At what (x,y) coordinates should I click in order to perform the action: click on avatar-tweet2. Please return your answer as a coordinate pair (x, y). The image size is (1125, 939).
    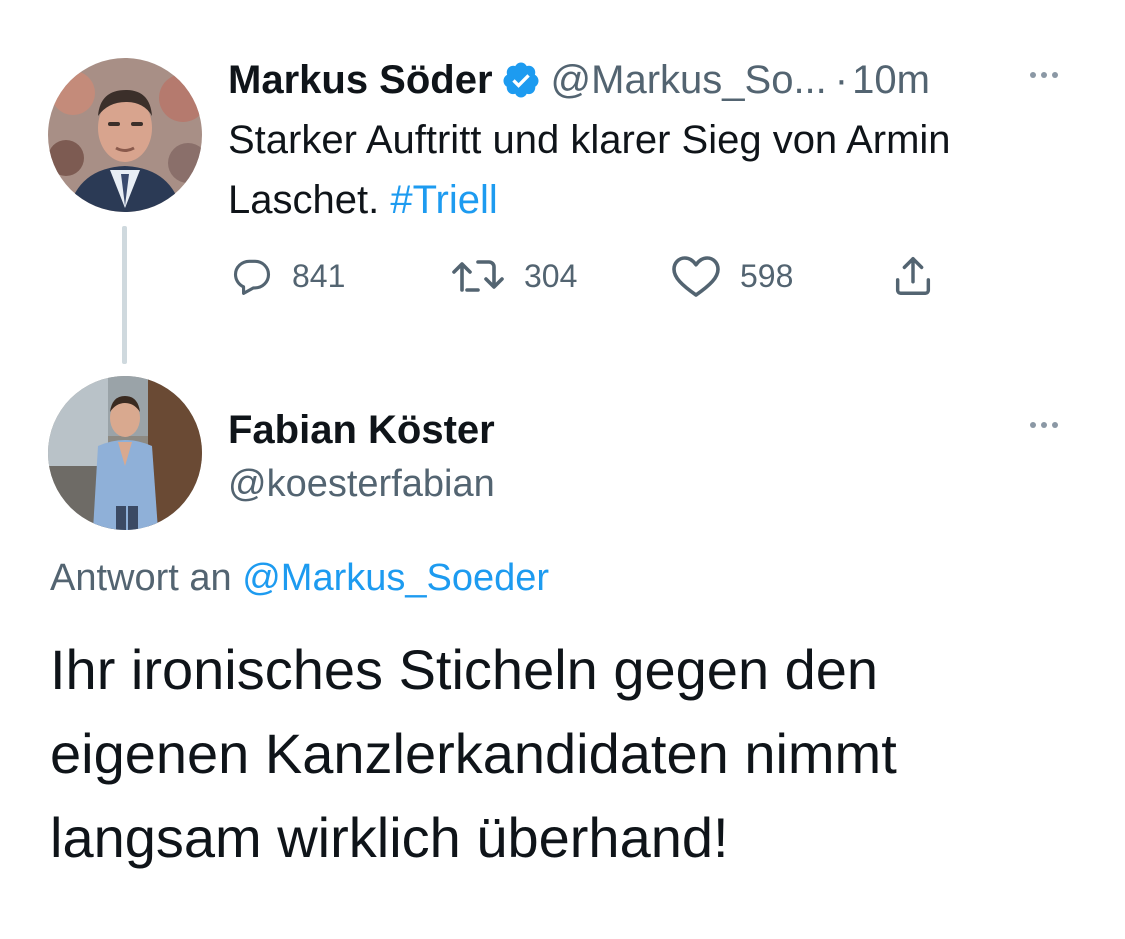
    Looking at the image, I should click on (125, 453).